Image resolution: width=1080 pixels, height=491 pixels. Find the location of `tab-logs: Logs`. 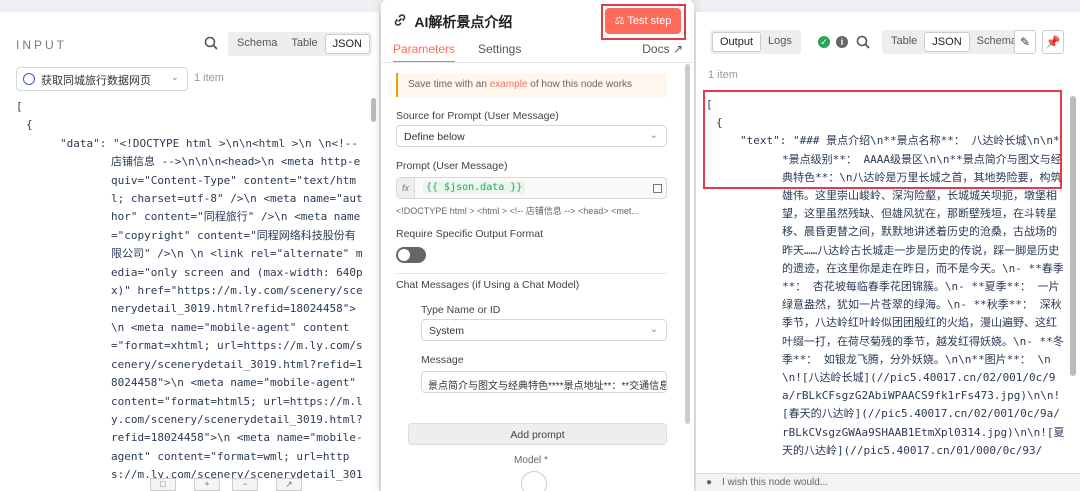

tab-logs: Logs is located at coordinates (780, 42).